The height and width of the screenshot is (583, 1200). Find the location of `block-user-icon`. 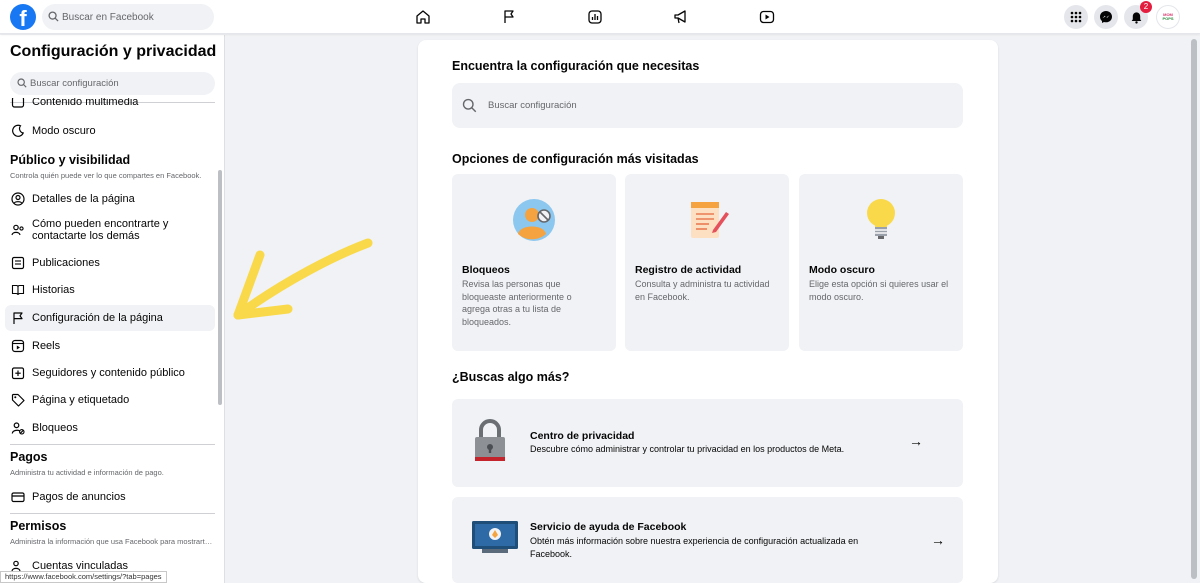

block-user-icon is located at coordinates (18, 428).